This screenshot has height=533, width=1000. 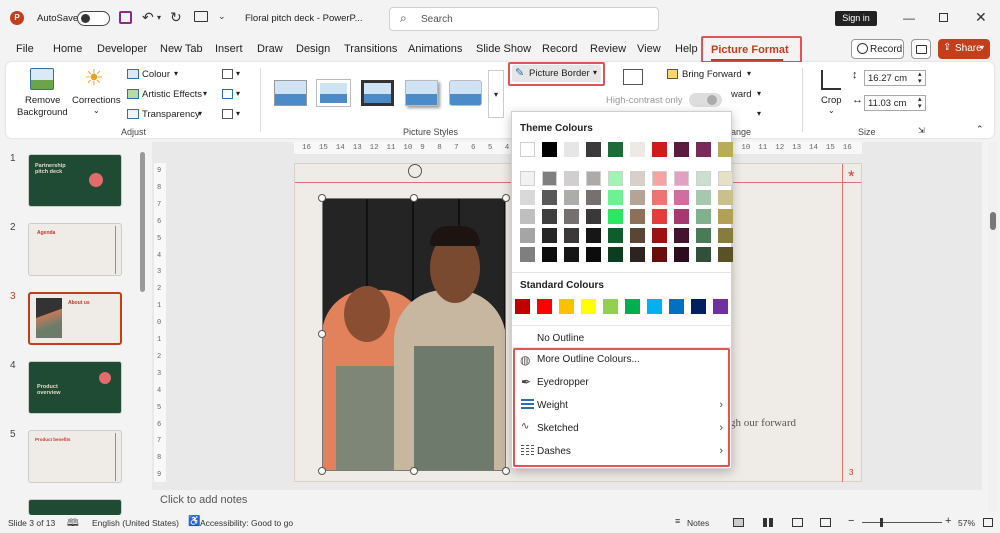 What do you see at coordinates (909, 18) in the screenshot?
I see `minimize-icon: —` at bounding box center [909, 18].